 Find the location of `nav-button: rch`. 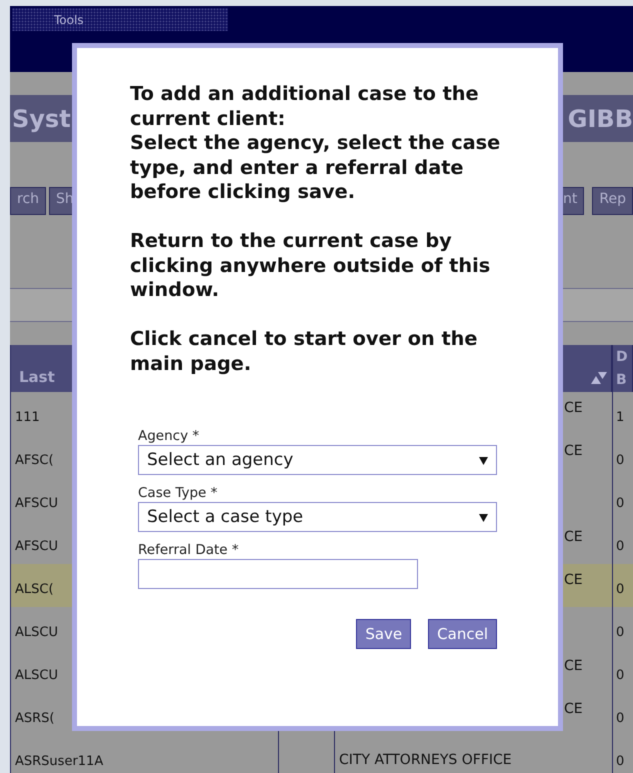

nav-button: rch is located at coordinates (28, 201).